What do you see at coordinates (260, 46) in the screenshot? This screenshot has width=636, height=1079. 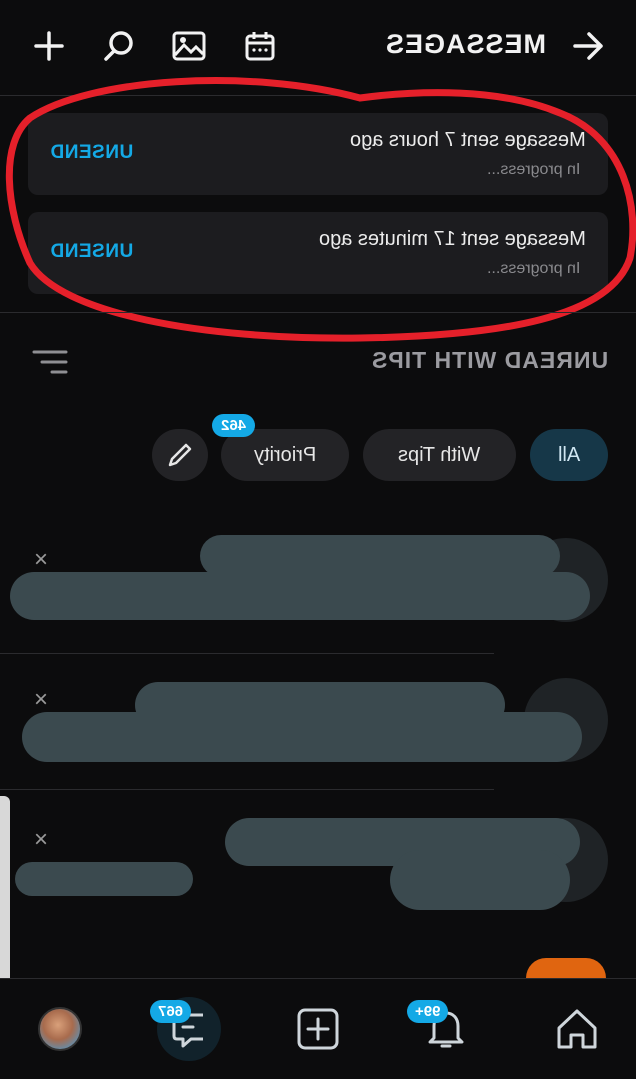 I see `calendar-icon` at bounding box center [260, 46].